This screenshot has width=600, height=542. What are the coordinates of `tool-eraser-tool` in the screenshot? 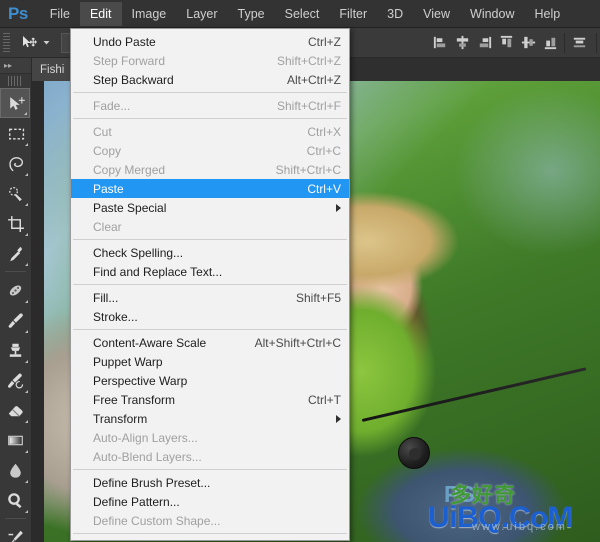 It's located at (15, 410).